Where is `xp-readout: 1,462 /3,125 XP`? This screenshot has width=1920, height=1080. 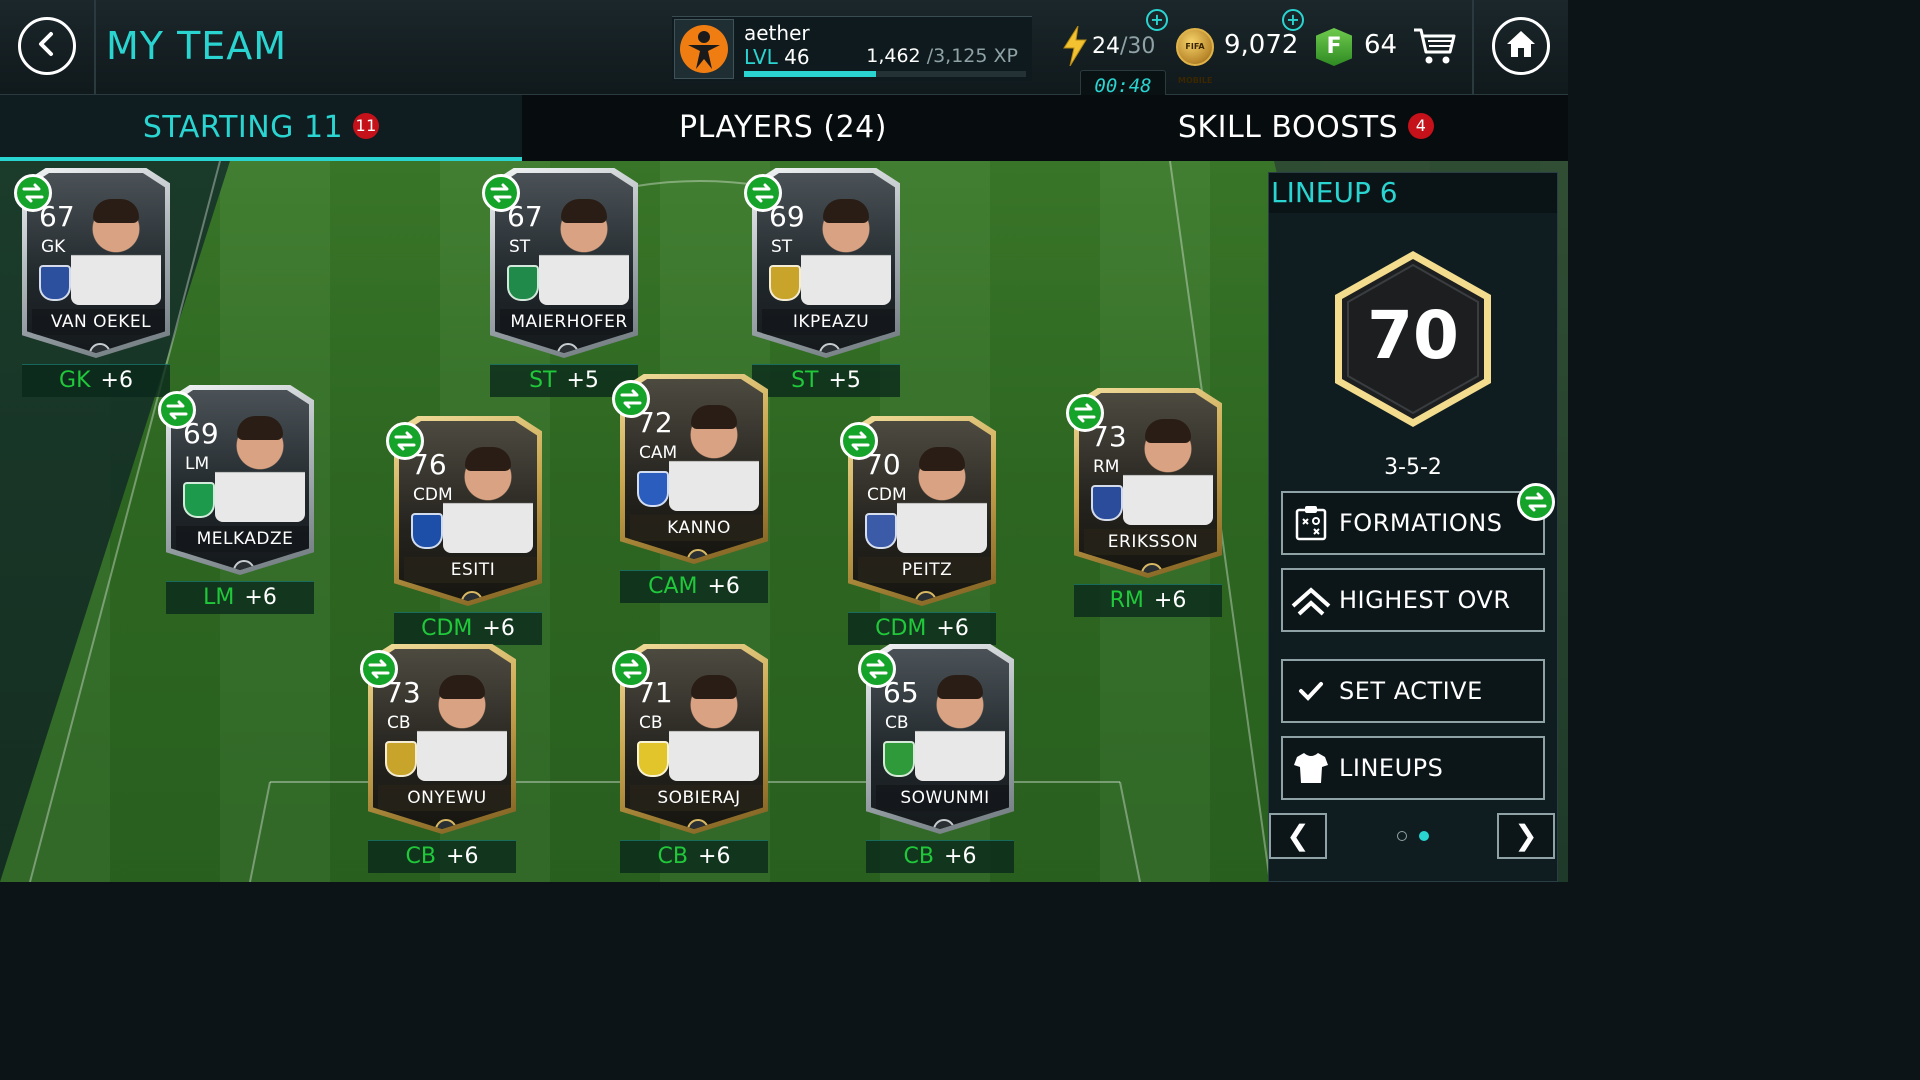
xp-readout: 1,462 /3,125 XP is located at coordinates (942, 56).